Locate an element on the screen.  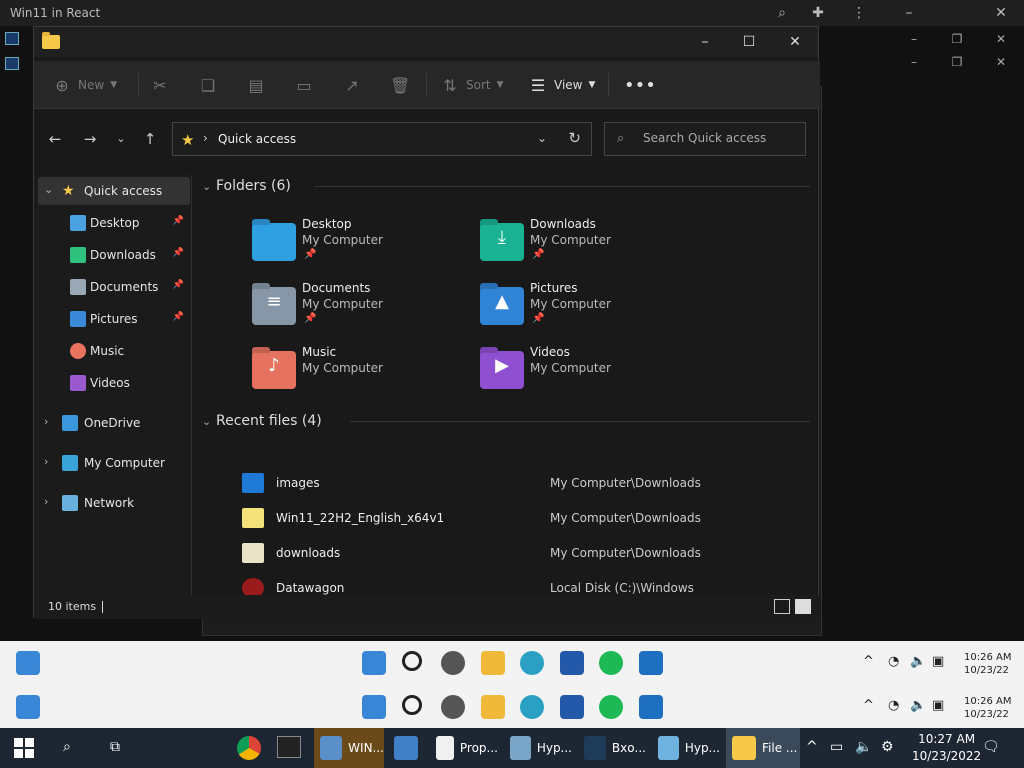
tiles-view-icon is located at coordinates (803, 606).